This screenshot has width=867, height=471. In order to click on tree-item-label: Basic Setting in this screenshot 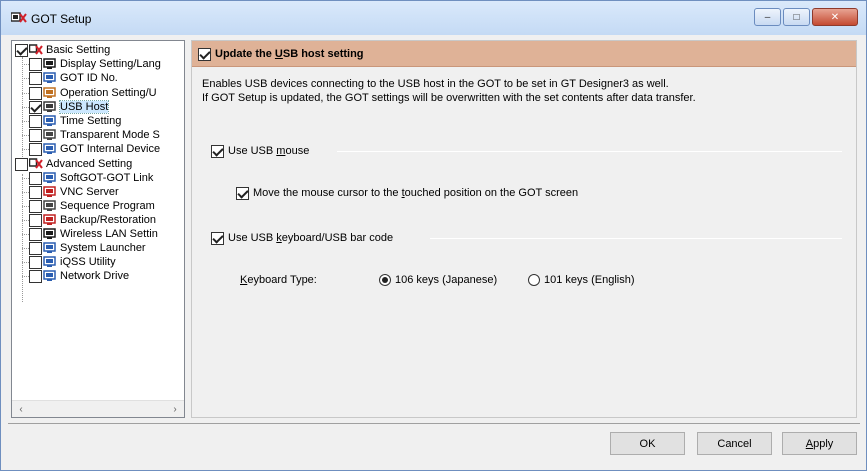, I will do `click(78, 50)`.